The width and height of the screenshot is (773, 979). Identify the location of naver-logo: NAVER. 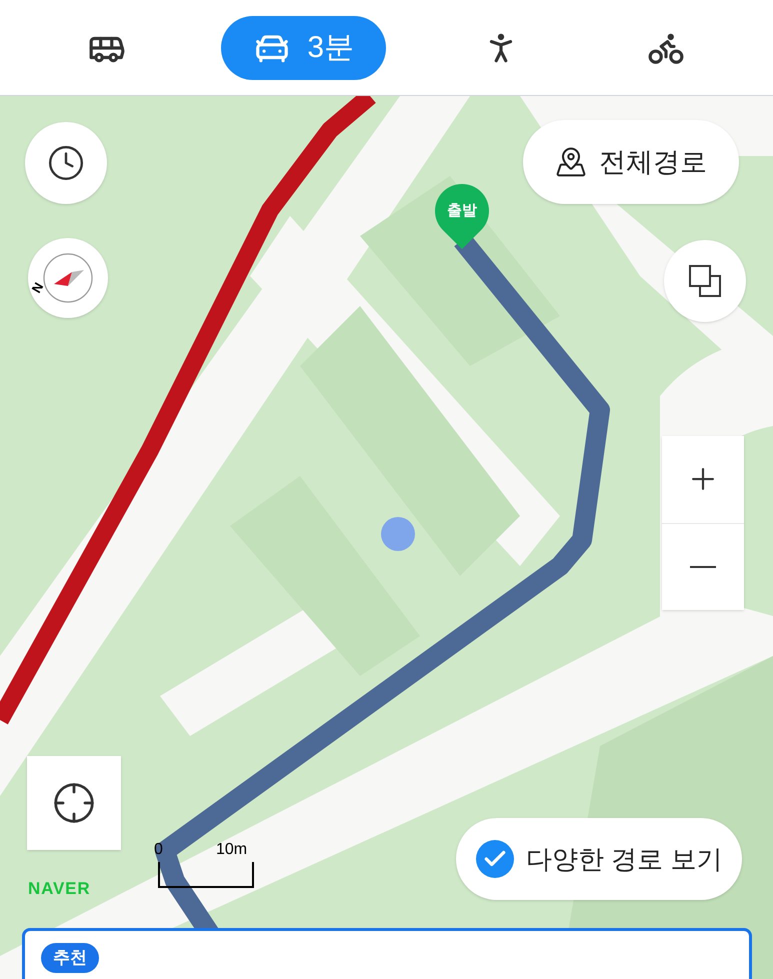
(59, 889).